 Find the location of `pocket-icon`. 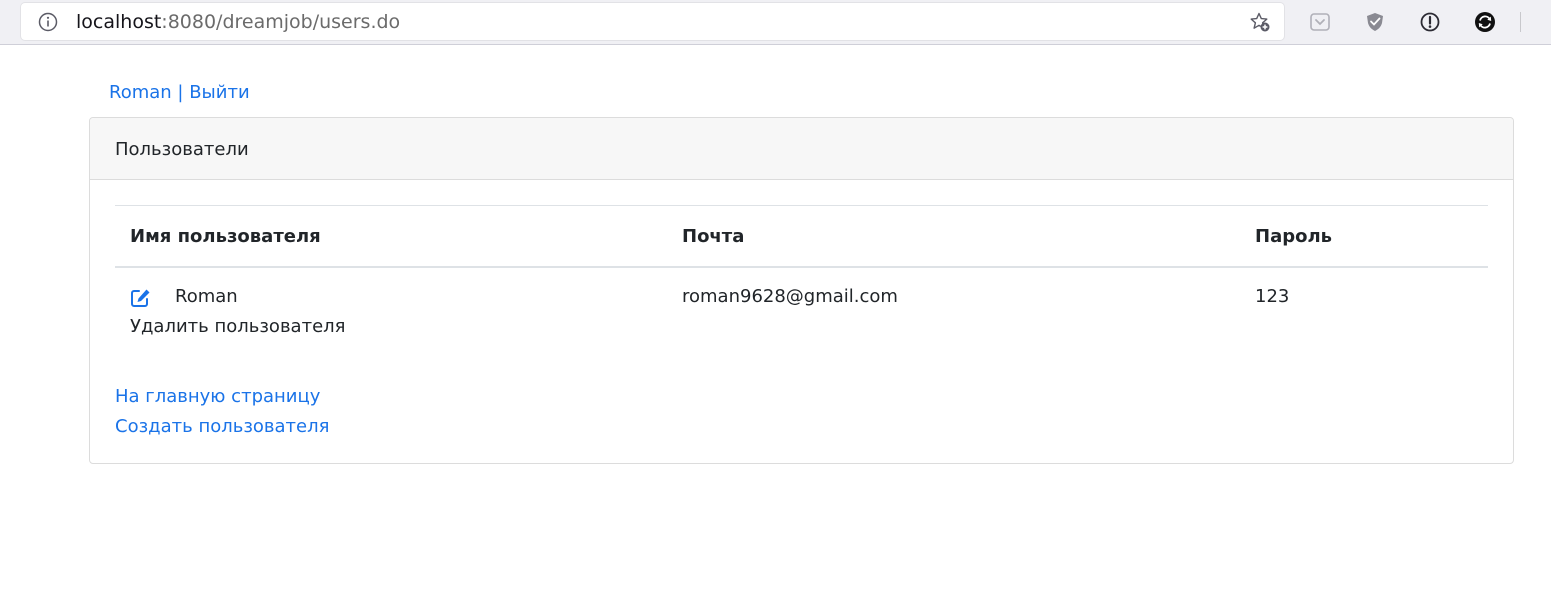

pocket-icon is located at coordinates (1320, 22).